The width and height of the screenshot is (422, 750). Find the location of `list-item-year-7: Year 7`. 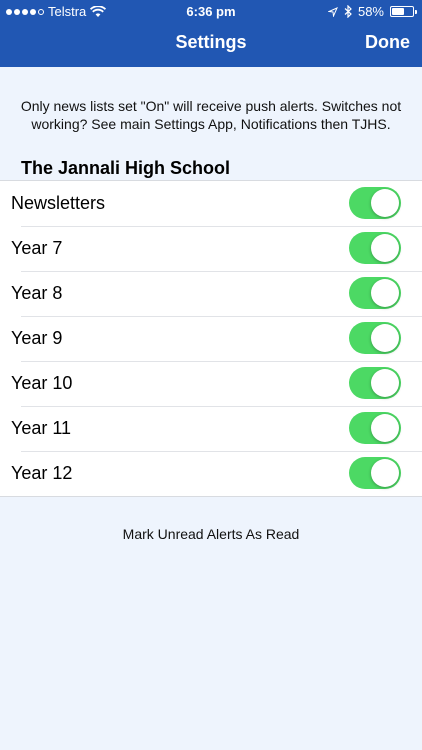

list-item-year-7: Year 7 is located at coordinates (211, 248).